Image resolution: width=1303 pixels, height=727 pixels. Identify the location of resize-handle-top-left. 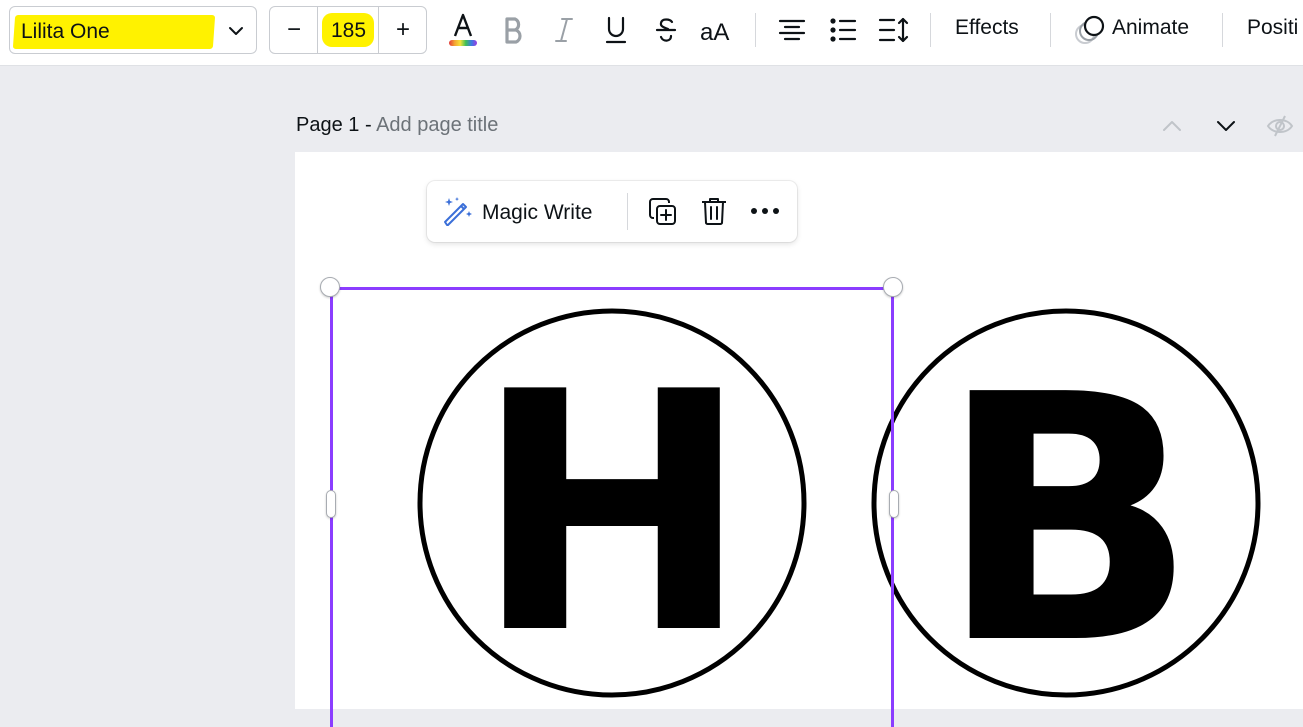
(330, 287).